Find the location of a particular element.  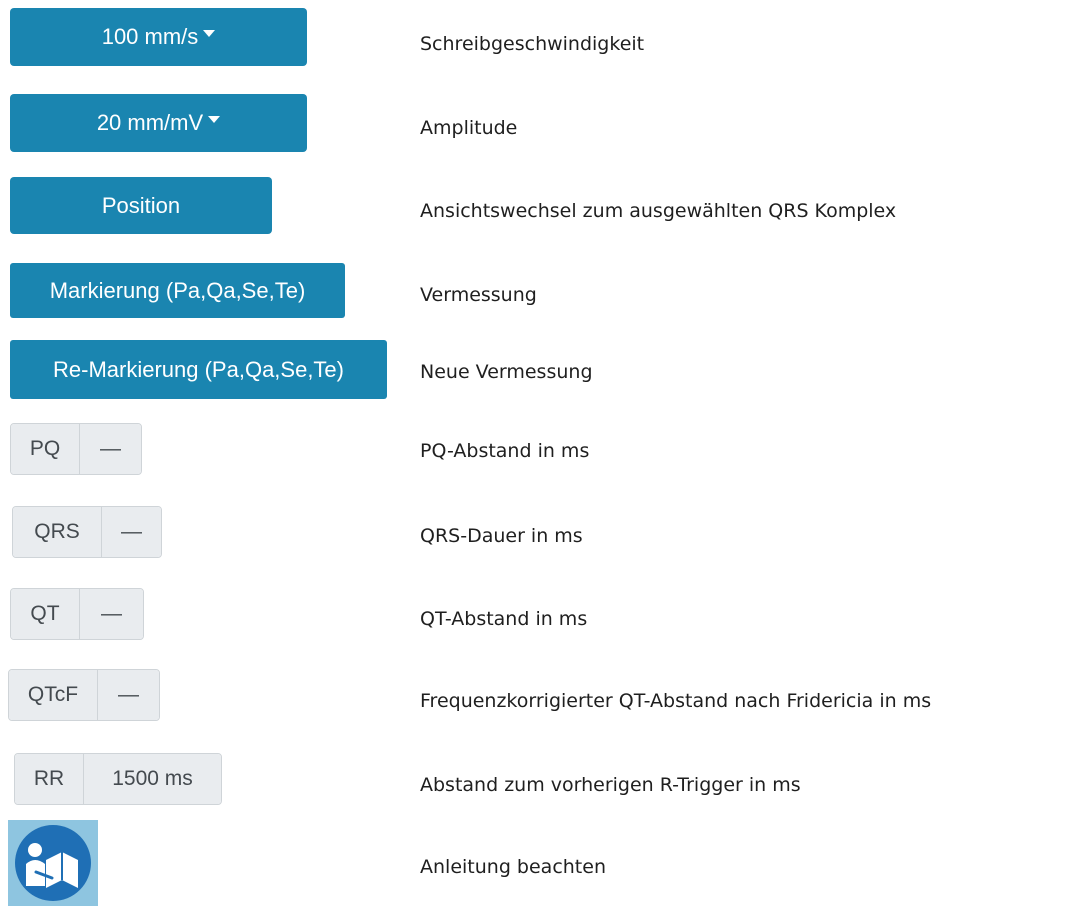

mark-description: Vermessung is located at coordinates (478, 295).